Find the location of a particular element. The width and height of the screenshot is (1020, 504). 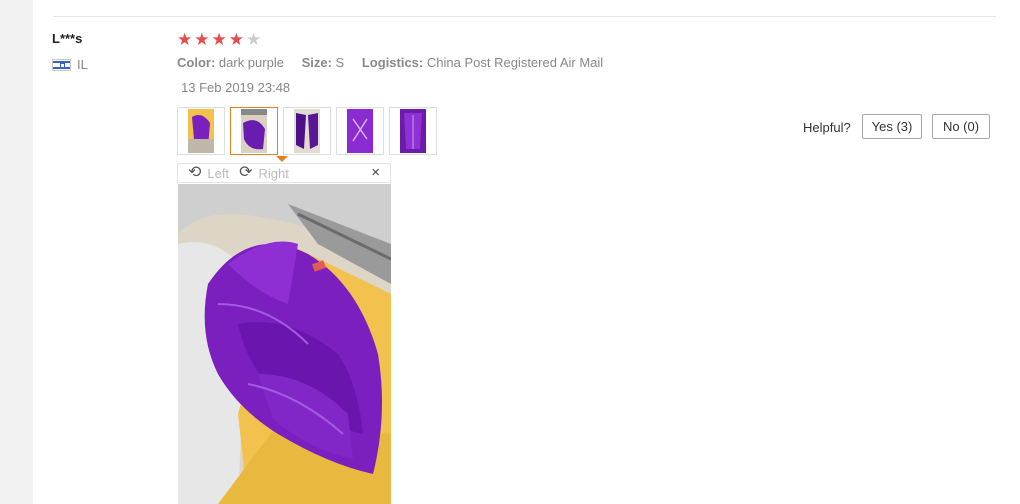

star-rating: ★ ★ ★ ★ ★ is located at coordinates (219, 39).